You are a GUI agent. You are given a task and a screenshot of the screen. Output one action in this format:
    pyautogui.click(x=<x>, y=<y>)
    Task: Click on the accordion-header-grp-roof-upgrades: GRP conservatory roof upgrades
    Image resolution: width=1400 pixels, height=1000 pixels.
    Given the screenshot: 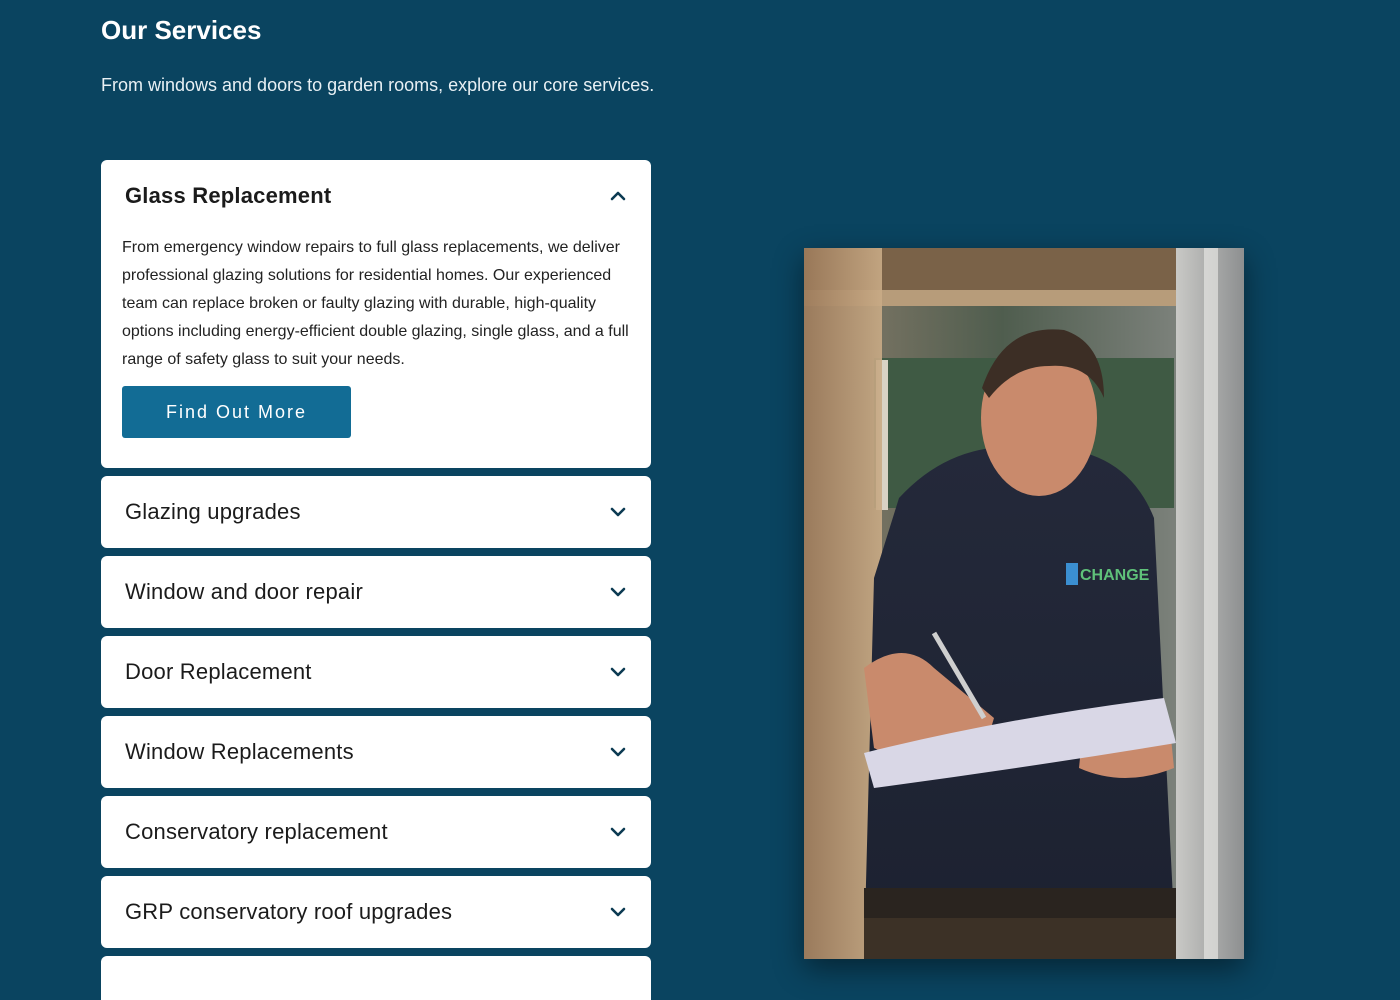 What is the action you would take?
    pyautogui.click(x=376, y=912)
    